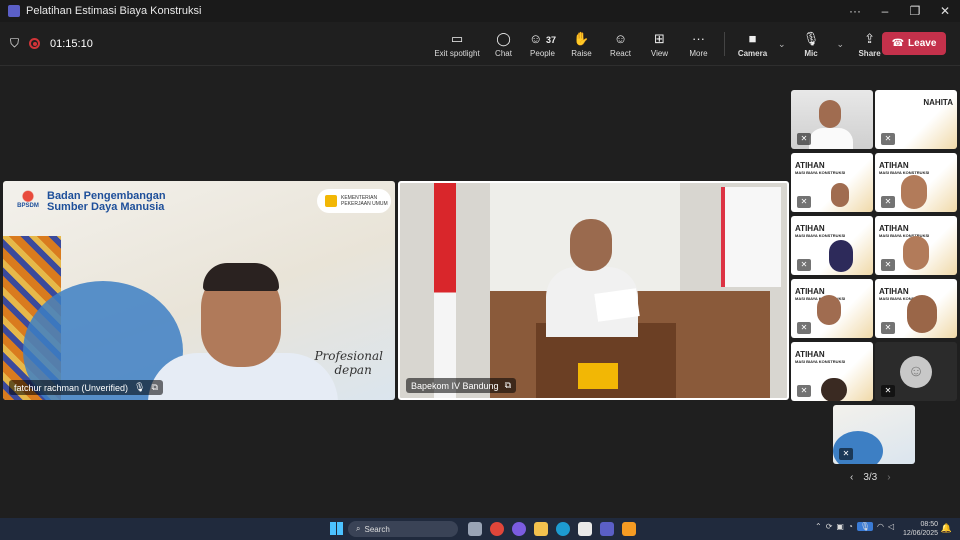  I want to click on taskbar-apps, so click(552, 529).